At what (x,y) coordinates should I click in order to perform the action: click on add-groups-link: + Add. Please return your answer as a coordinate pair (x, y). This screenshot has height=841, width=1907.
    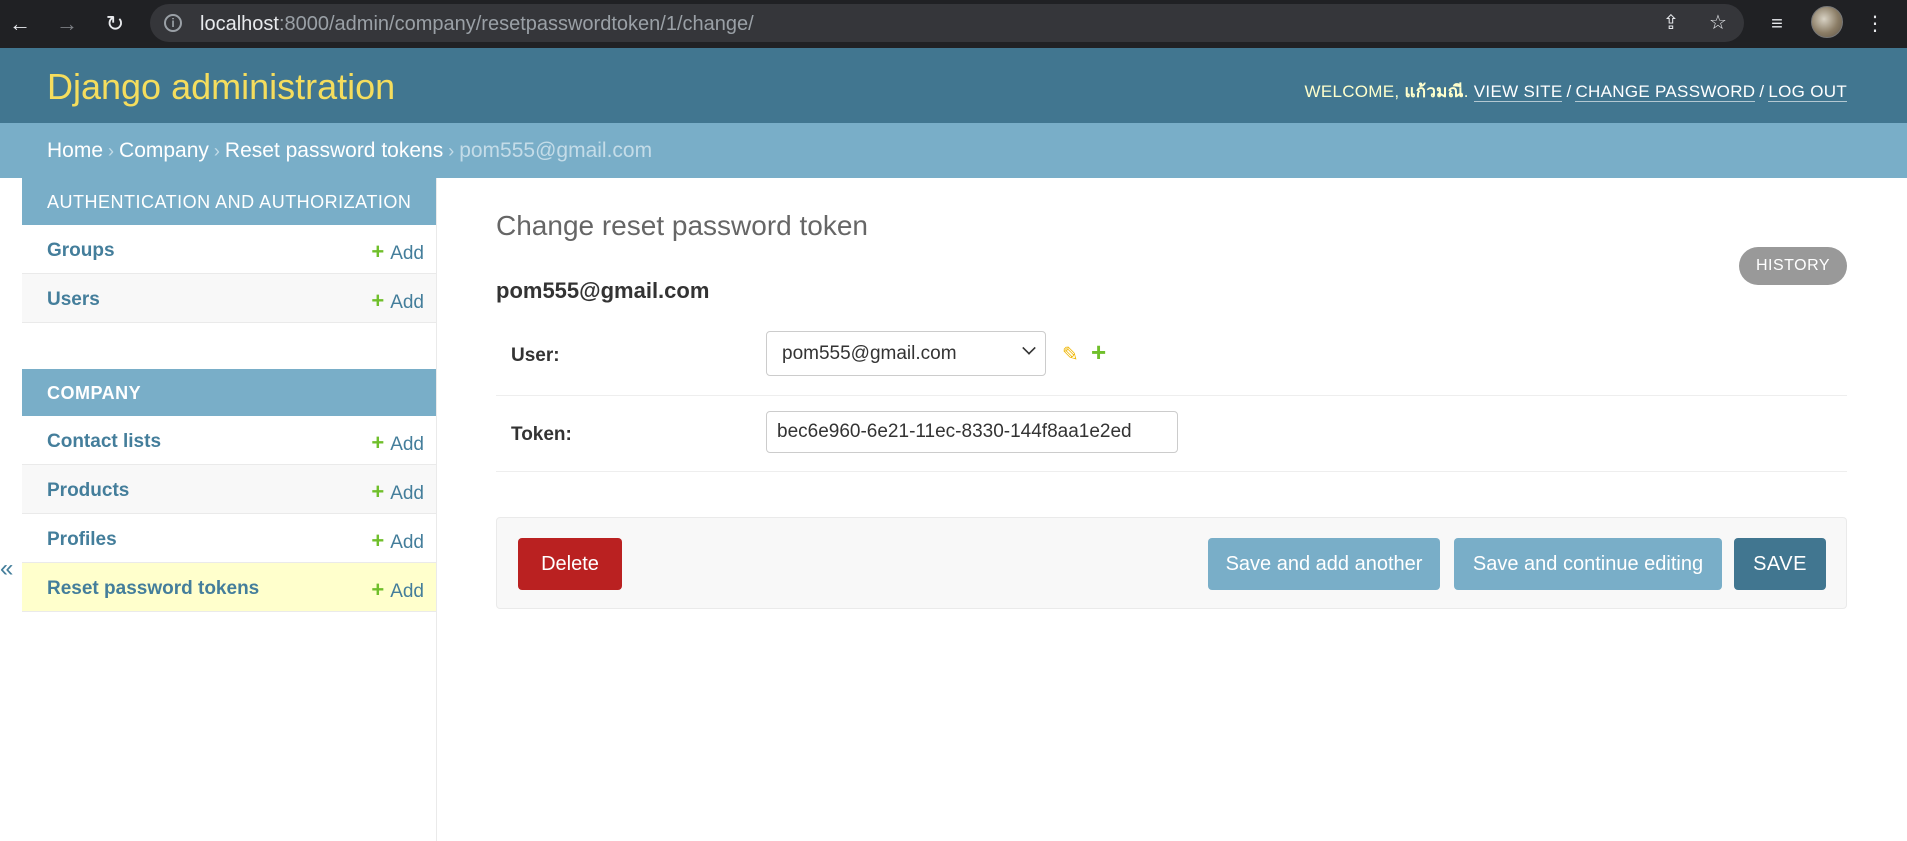
    Looking at the image, I should click on (397, 252).